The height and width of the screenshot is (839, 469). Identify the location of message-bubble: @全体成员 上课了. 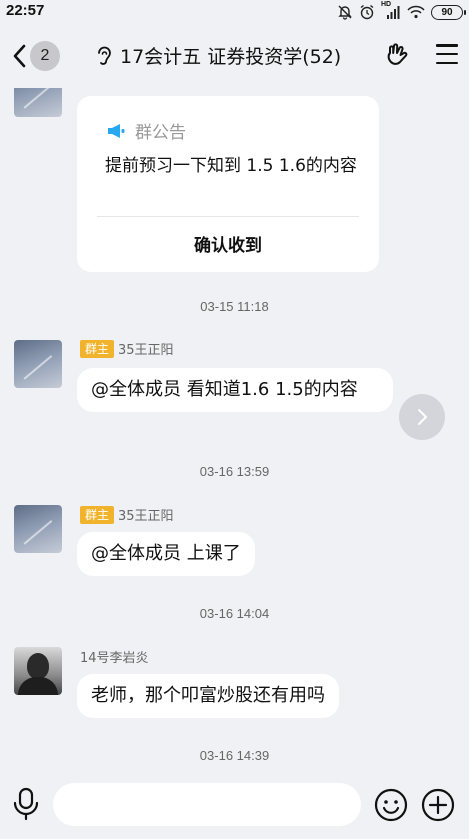
(166, 554).